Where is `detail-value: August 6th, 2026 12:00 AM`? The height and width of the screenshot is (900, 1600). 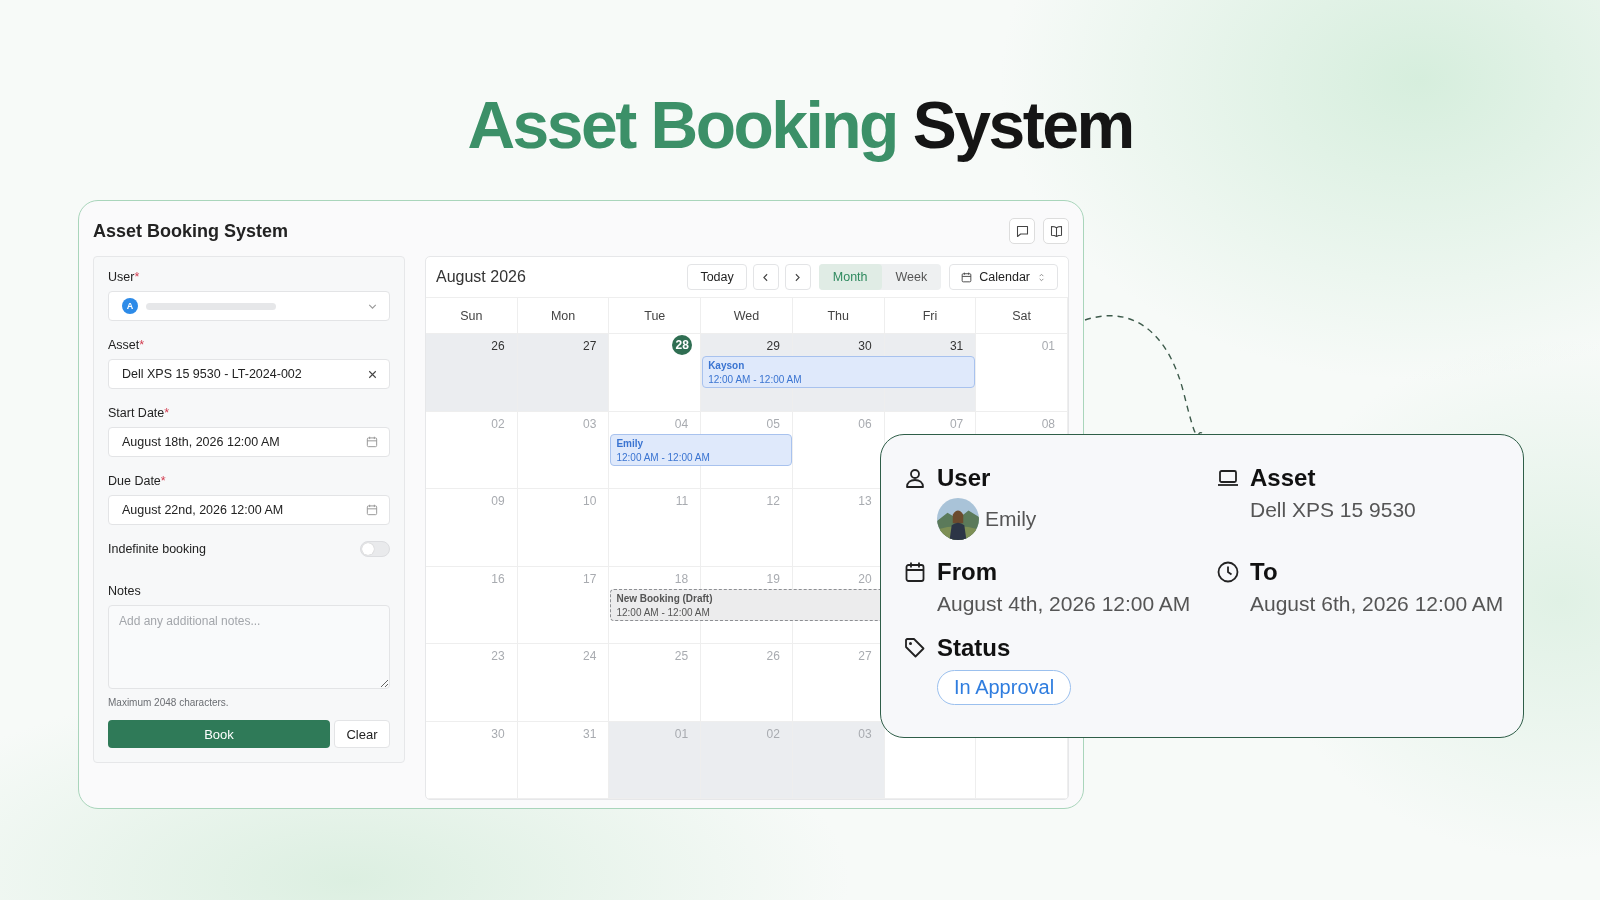
detail-value: August 6th, 2026 12:00 AM is located at coordinates (1377, 604).